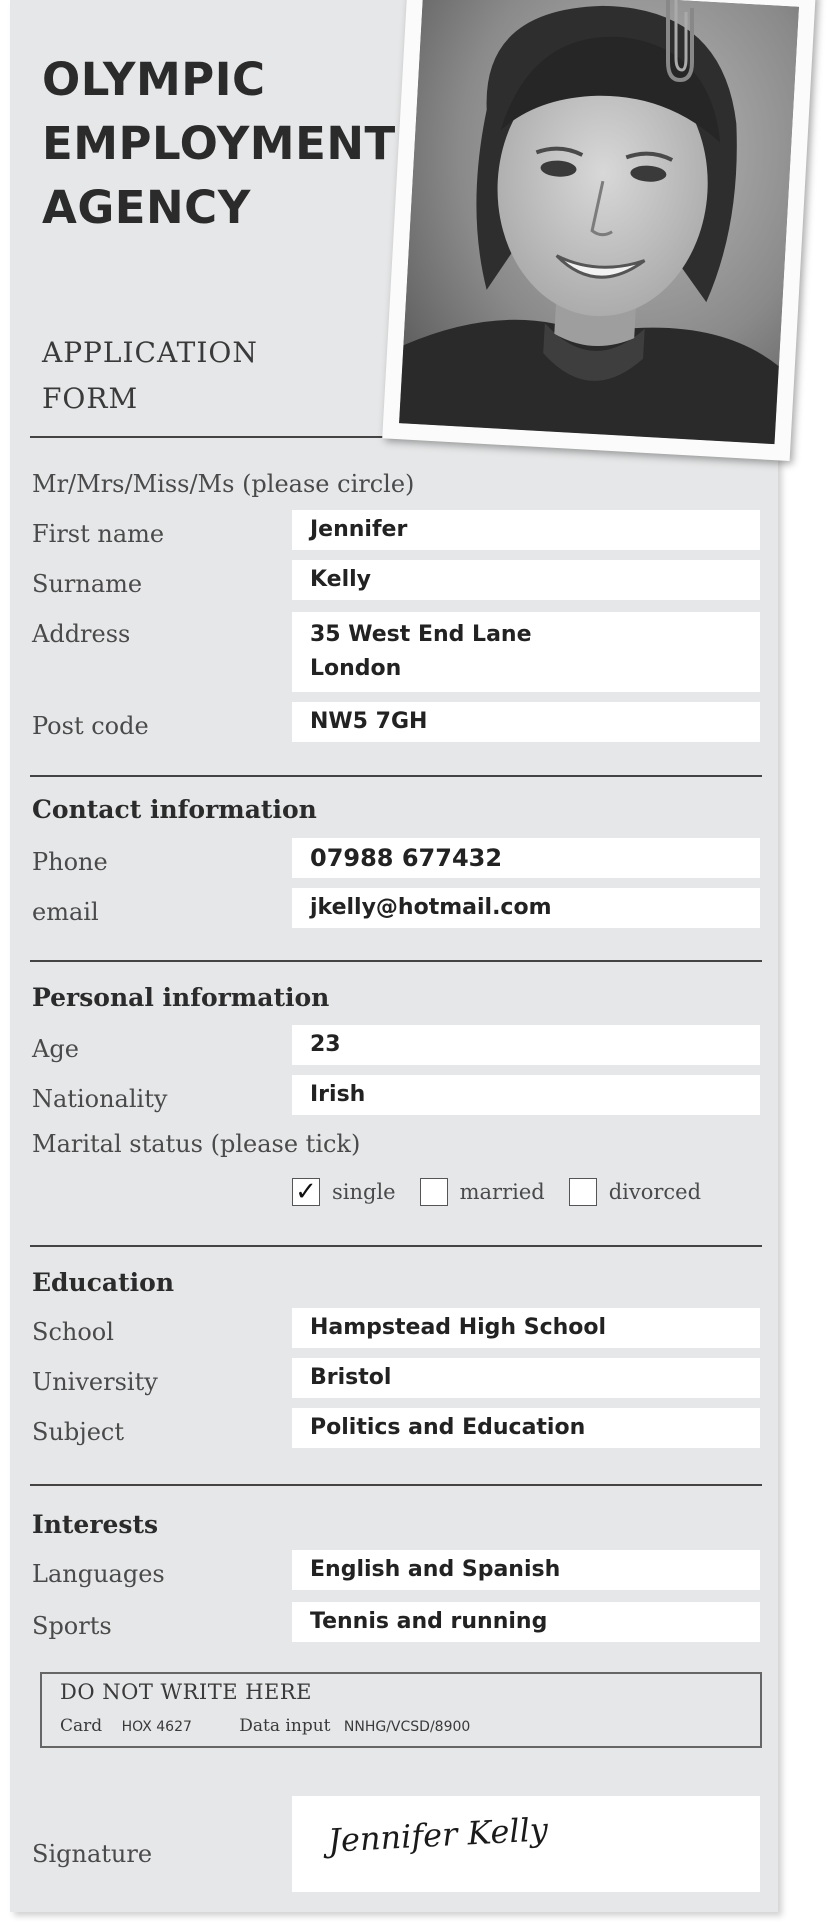 The image size is (837, 1922). Describe the element at coordinates (396, 1485) in the screenshot. I see `divider-interests` at that location.